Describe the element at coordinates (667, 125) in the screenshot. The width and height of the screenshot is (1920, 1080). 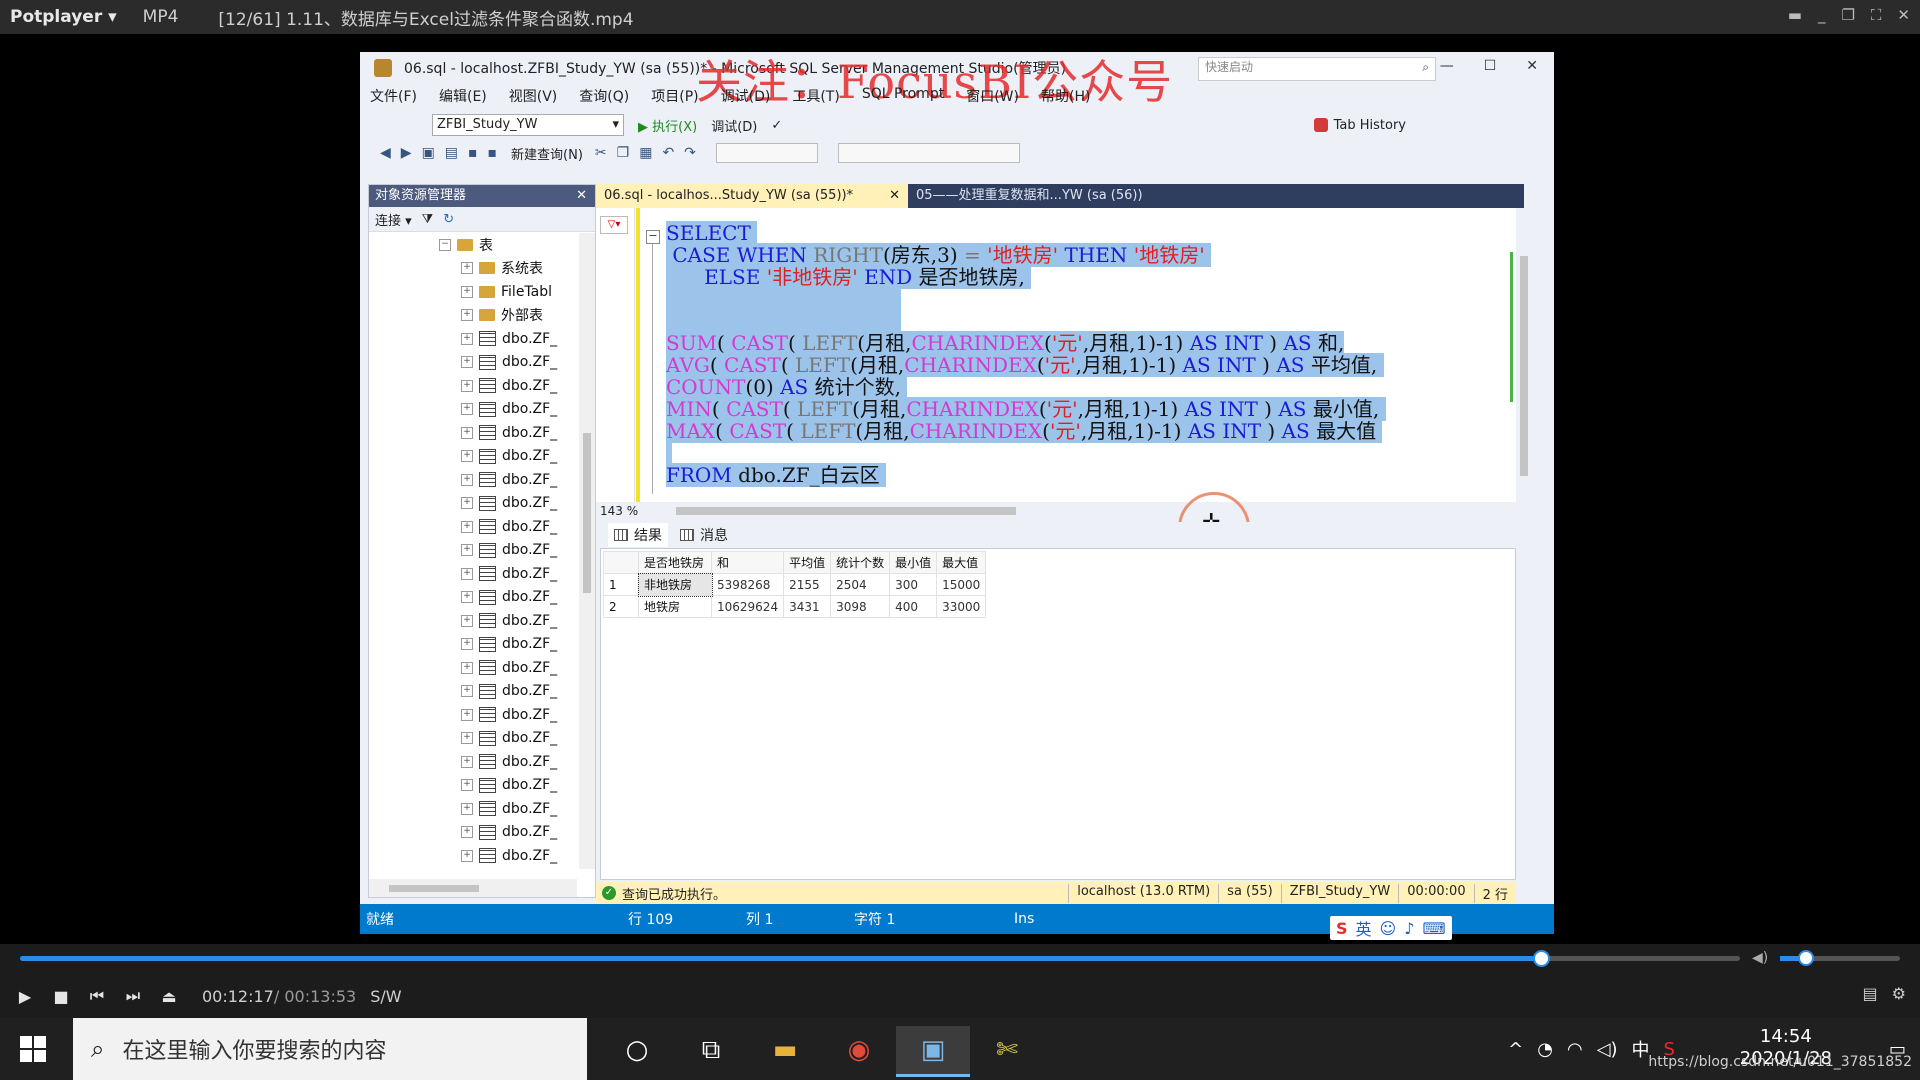
I see `execute-button: ▶ 执行(X)` at that location.